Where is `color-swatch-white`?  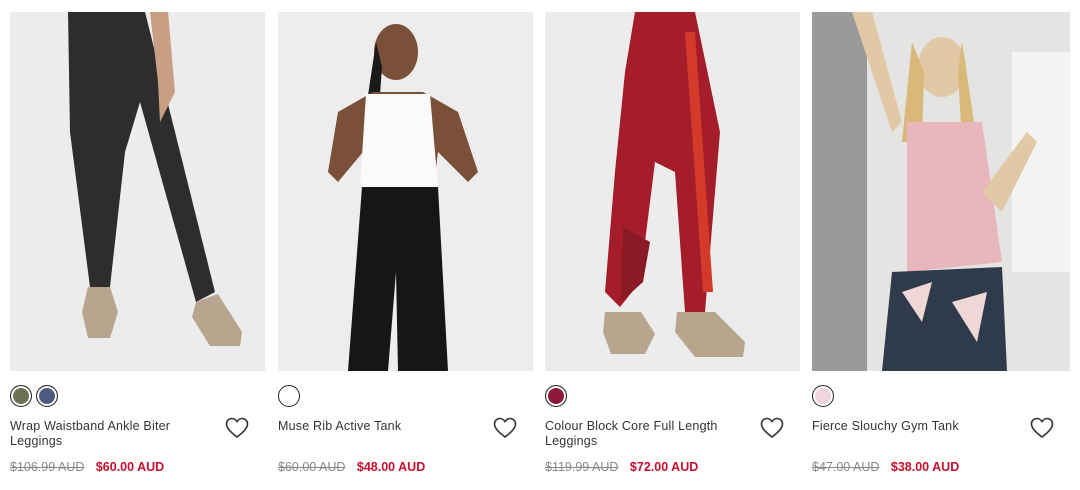 color-swatch-white is located at coordinates (289, 396).